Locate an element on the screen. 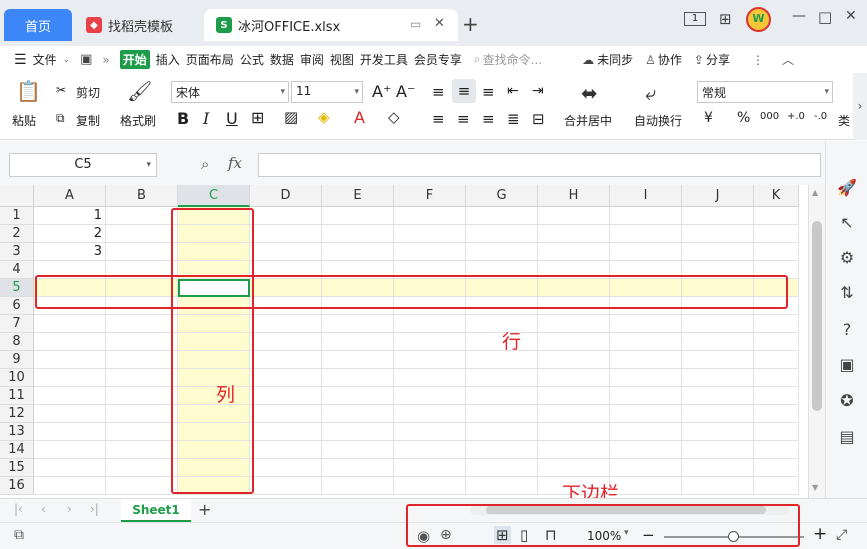 The height and width of the screenshot is (549, 867). column-header-a: A is located at coordinates (70, 196).